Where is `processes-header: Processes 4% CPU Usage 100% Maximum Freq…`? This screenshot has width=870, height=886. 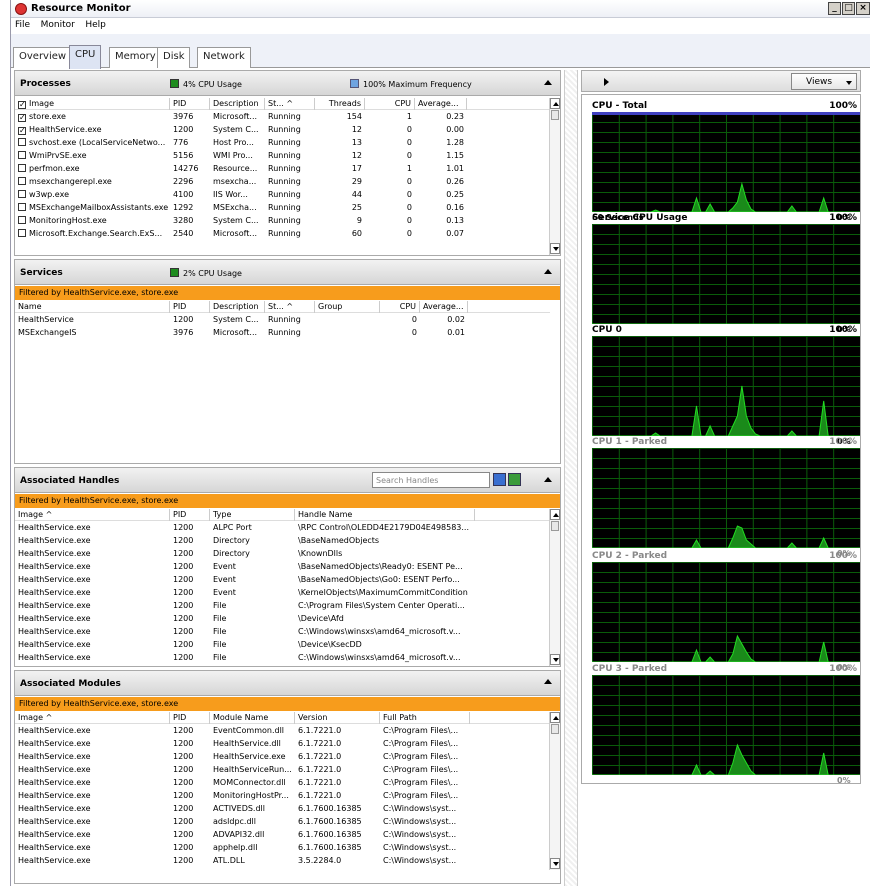 processes-header: Processes 4% CPU Usage 100% Maximum Freq… is located at coordinates (287, 83).